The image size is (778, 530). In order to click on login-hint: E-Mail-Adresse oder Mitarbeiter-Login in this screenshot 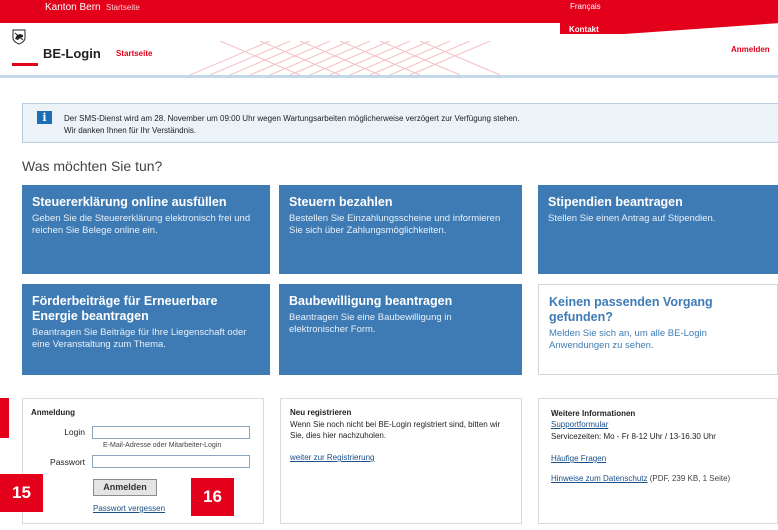, I will do `click(162, 445)`.